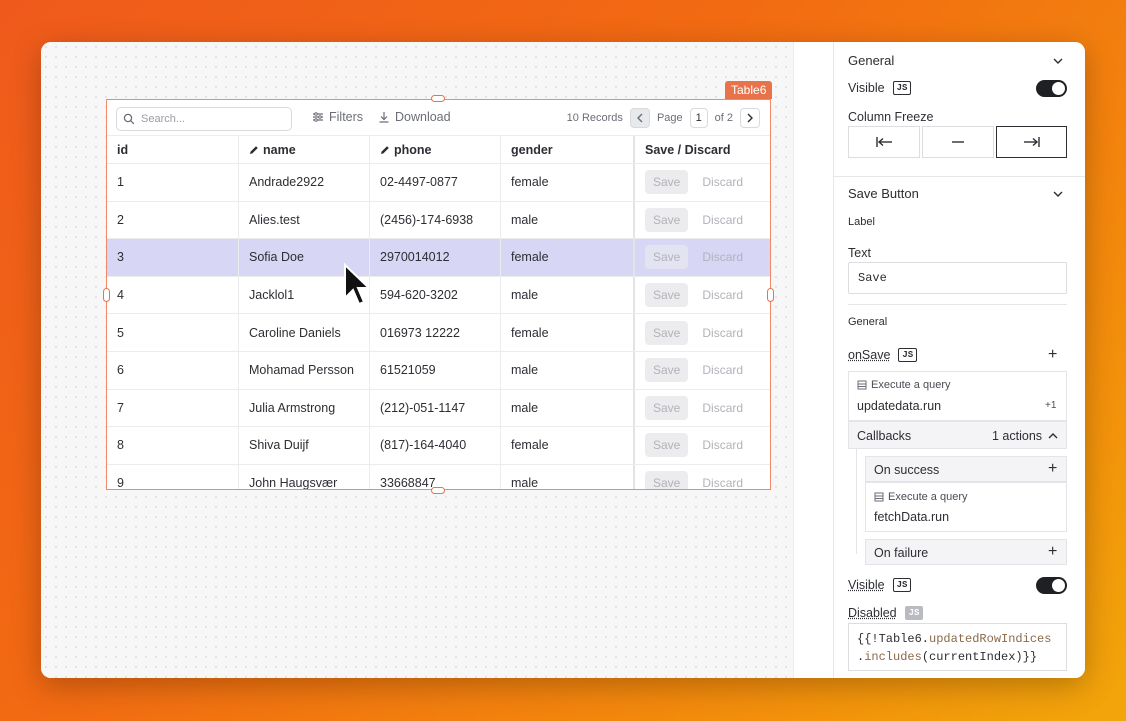 This screenshot has width=1126, height=721. I want to click on page-number-input: 1, so click(698, 118).